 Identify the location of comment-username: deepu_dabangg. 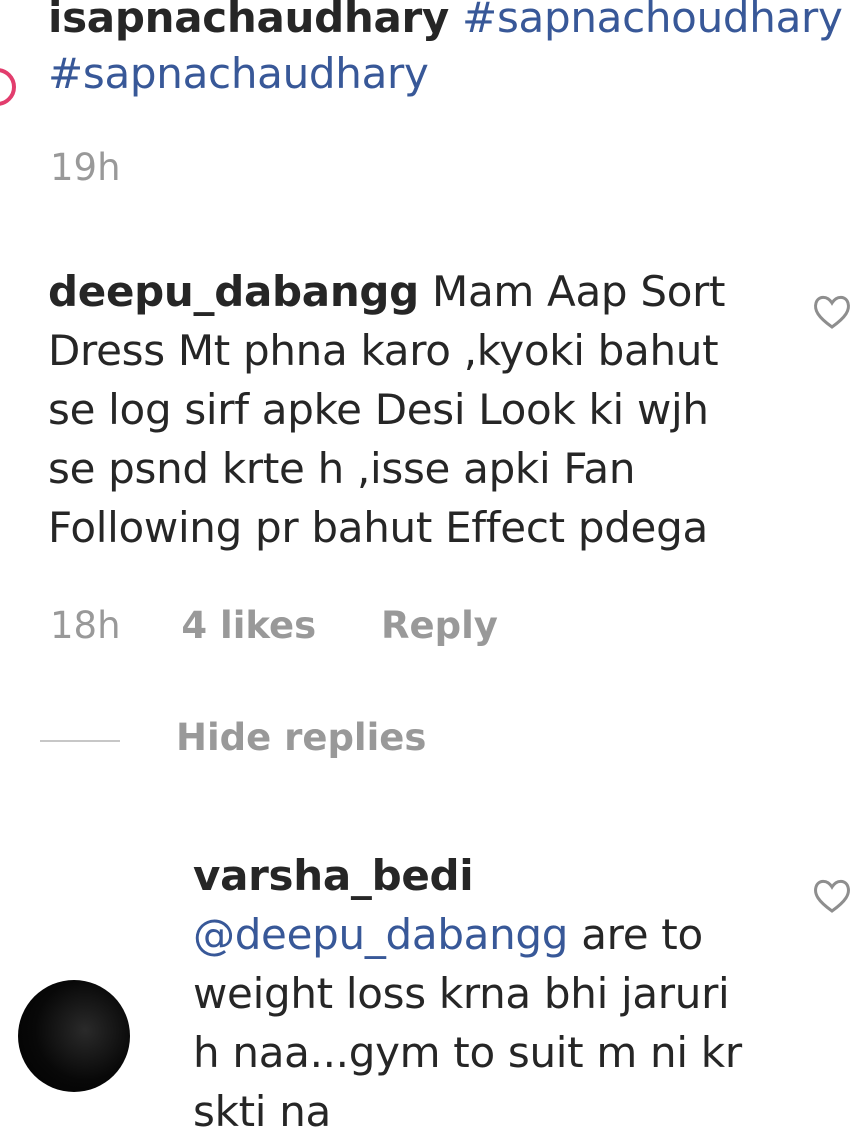
(233, 291).